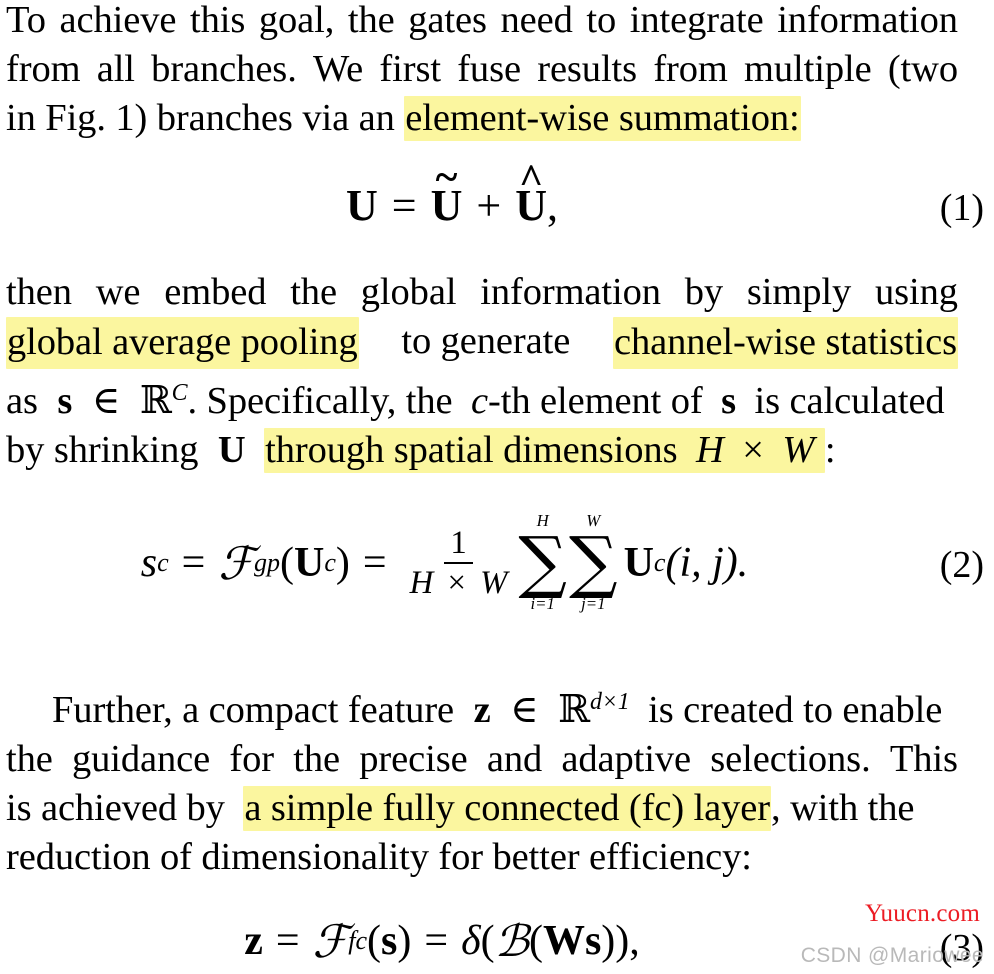 This screenshot has height=974, width=994. I want to click on highlight-element-wise-summation: element-wise summation:, so click(602, 118).